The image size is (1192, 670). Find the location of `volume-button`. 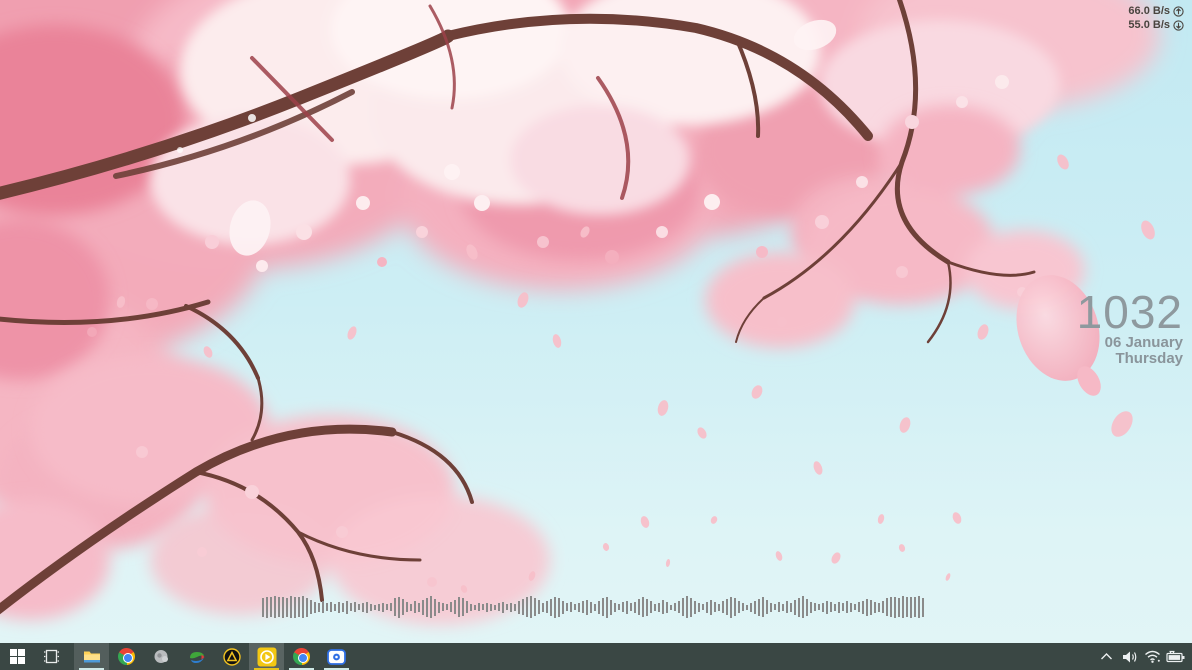

volume-button is located at coordinates (1129, 656).